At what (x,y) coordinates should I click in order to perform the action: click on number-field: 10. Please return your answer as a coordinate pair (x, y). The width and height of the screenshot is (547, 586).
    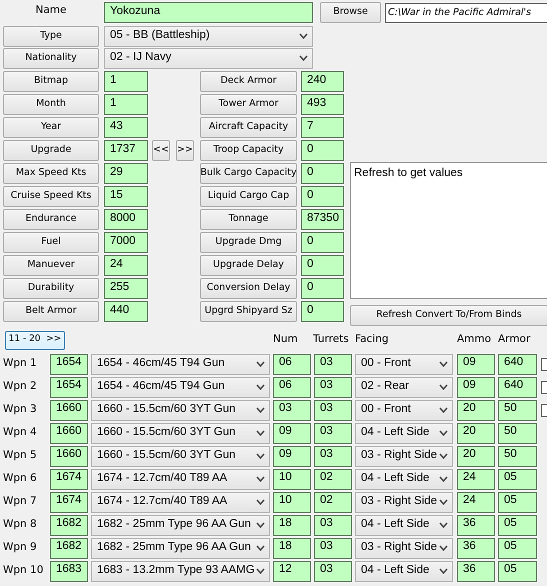
    Looking at the image, I should click on (292, 502).